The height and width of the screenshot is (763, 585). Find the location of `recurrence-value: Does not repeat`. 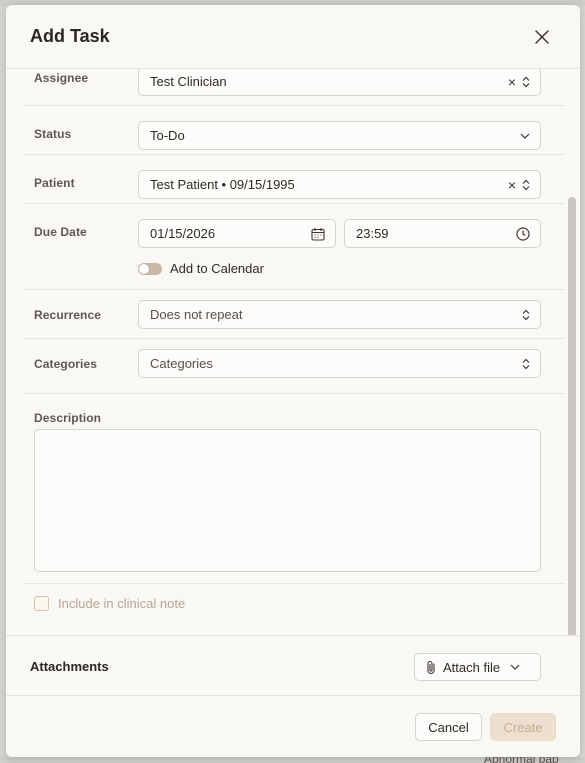

recurrence-value: Does not repeat is located at coordinates (196, 314).